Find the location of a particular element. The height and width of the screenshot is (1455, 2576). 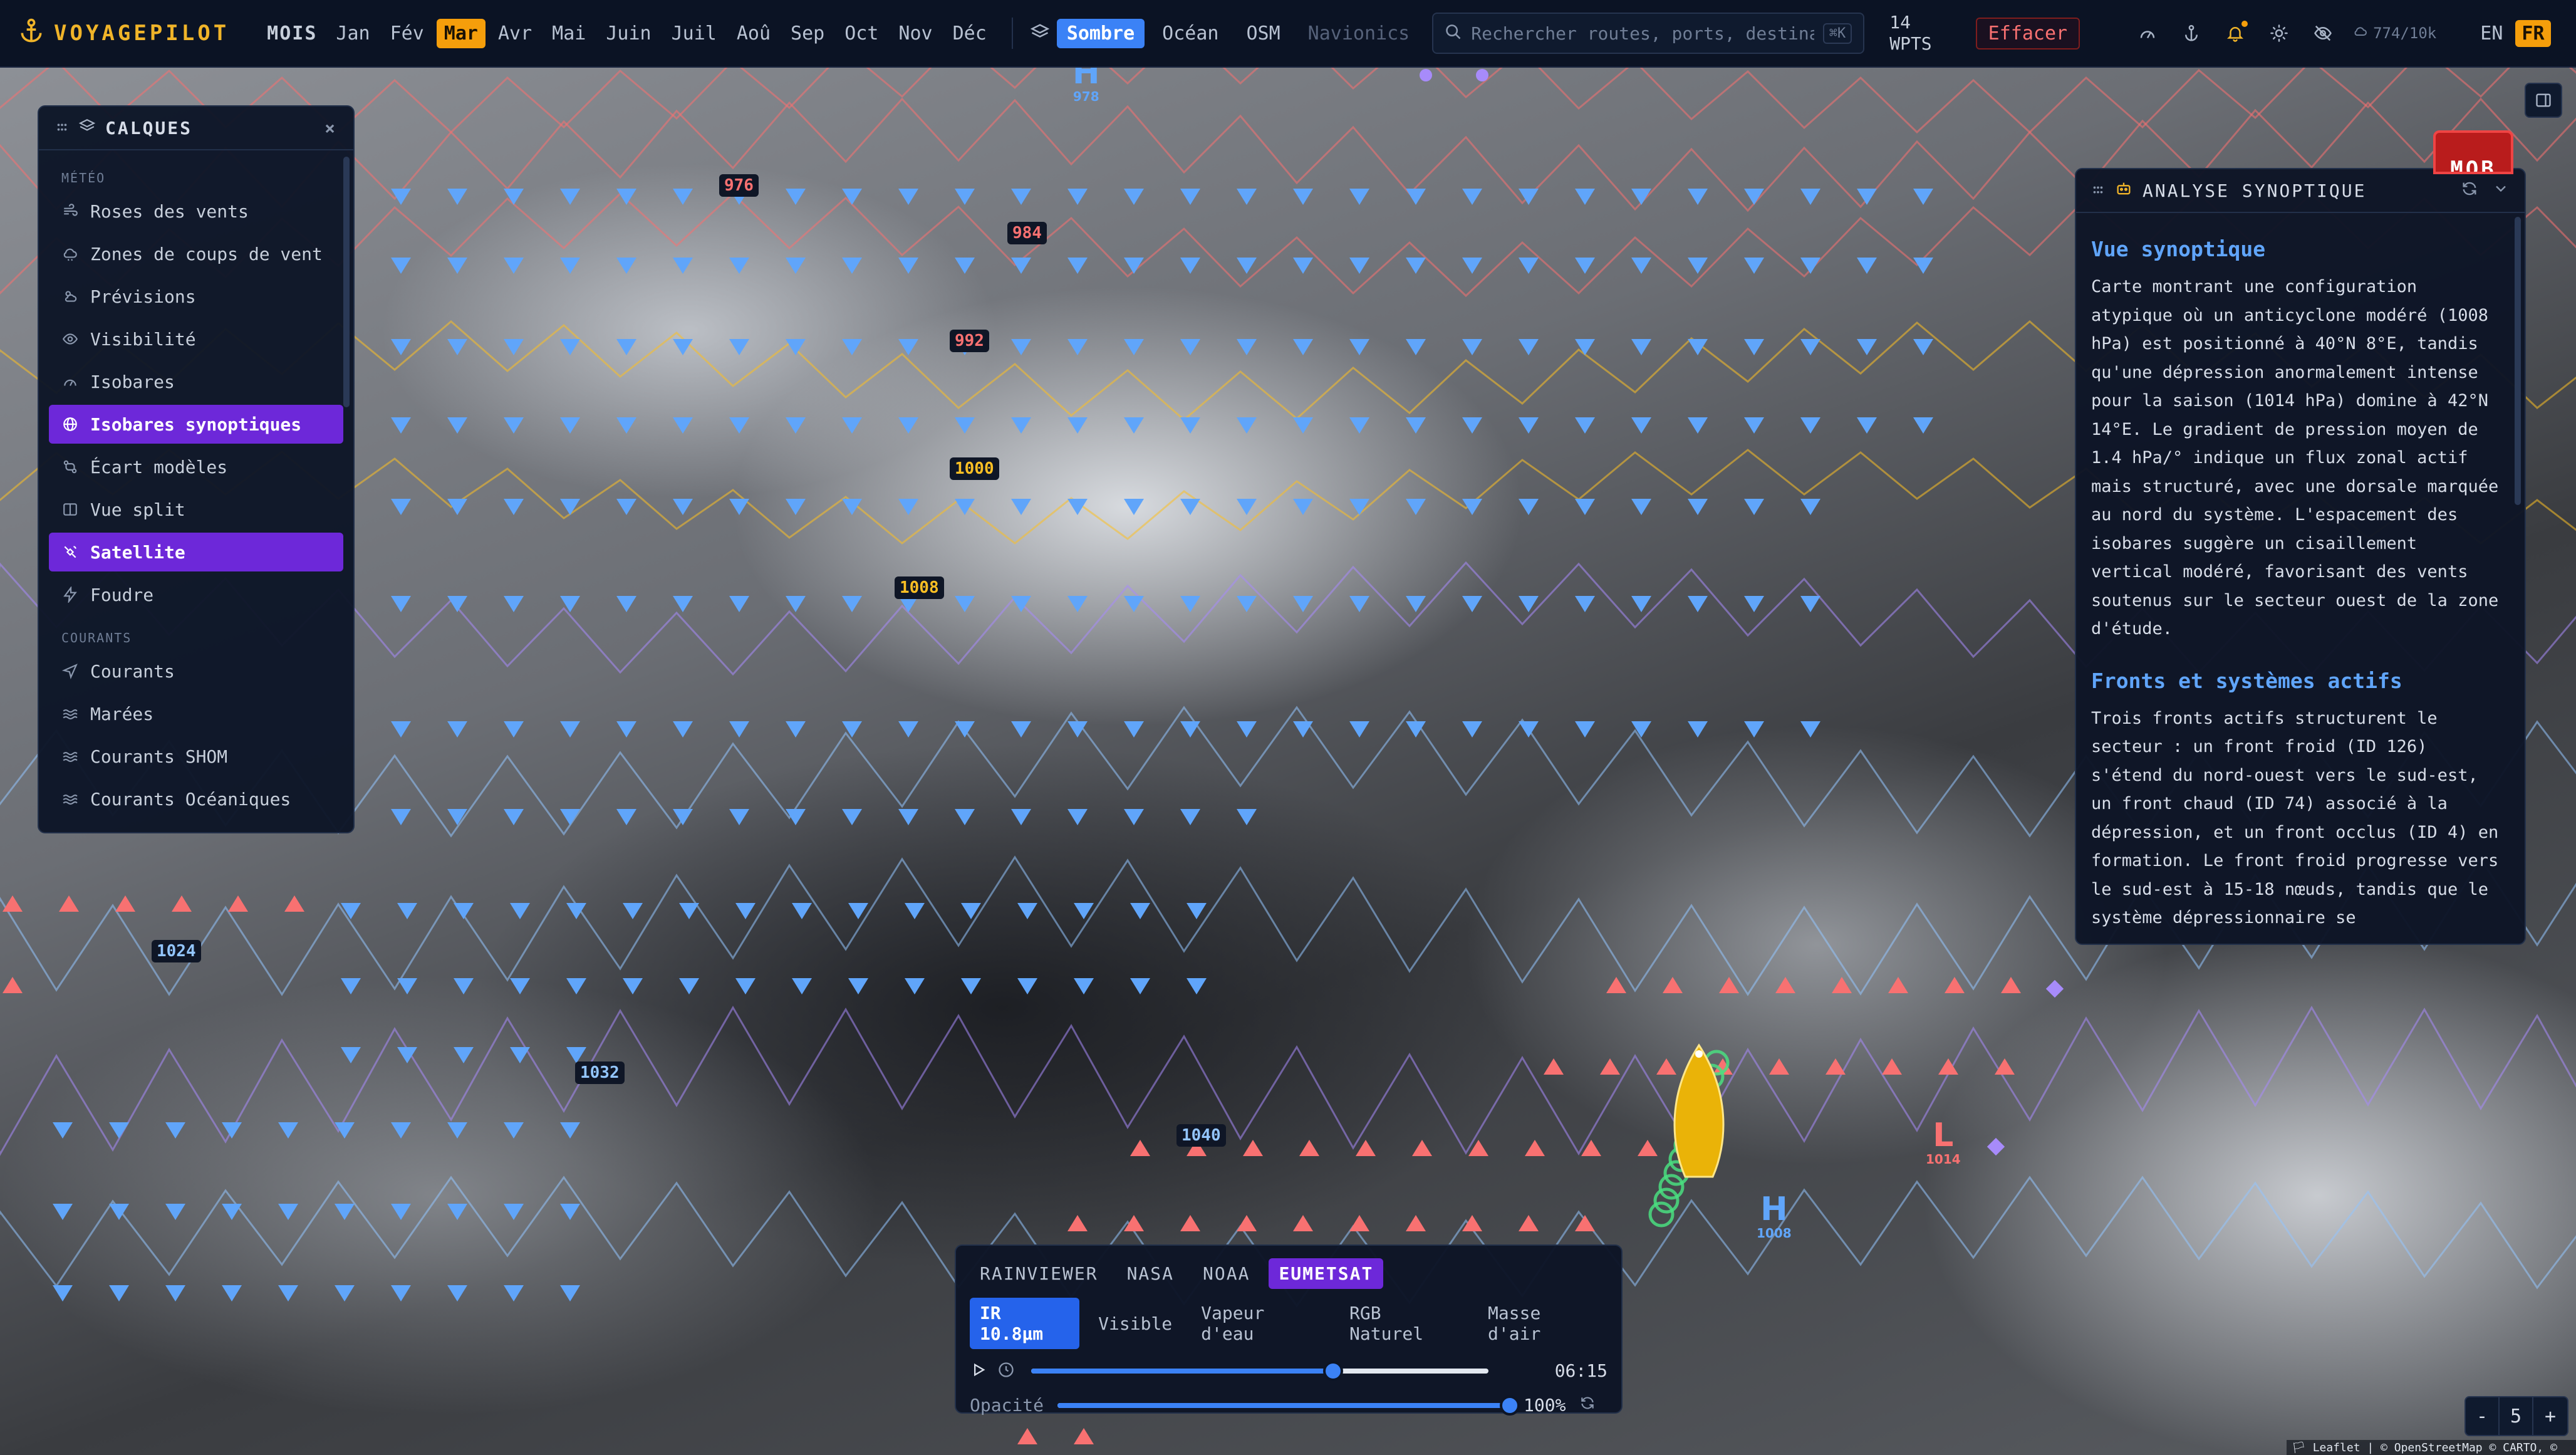

month-mar: Mar is located at coordinates (461, 33).